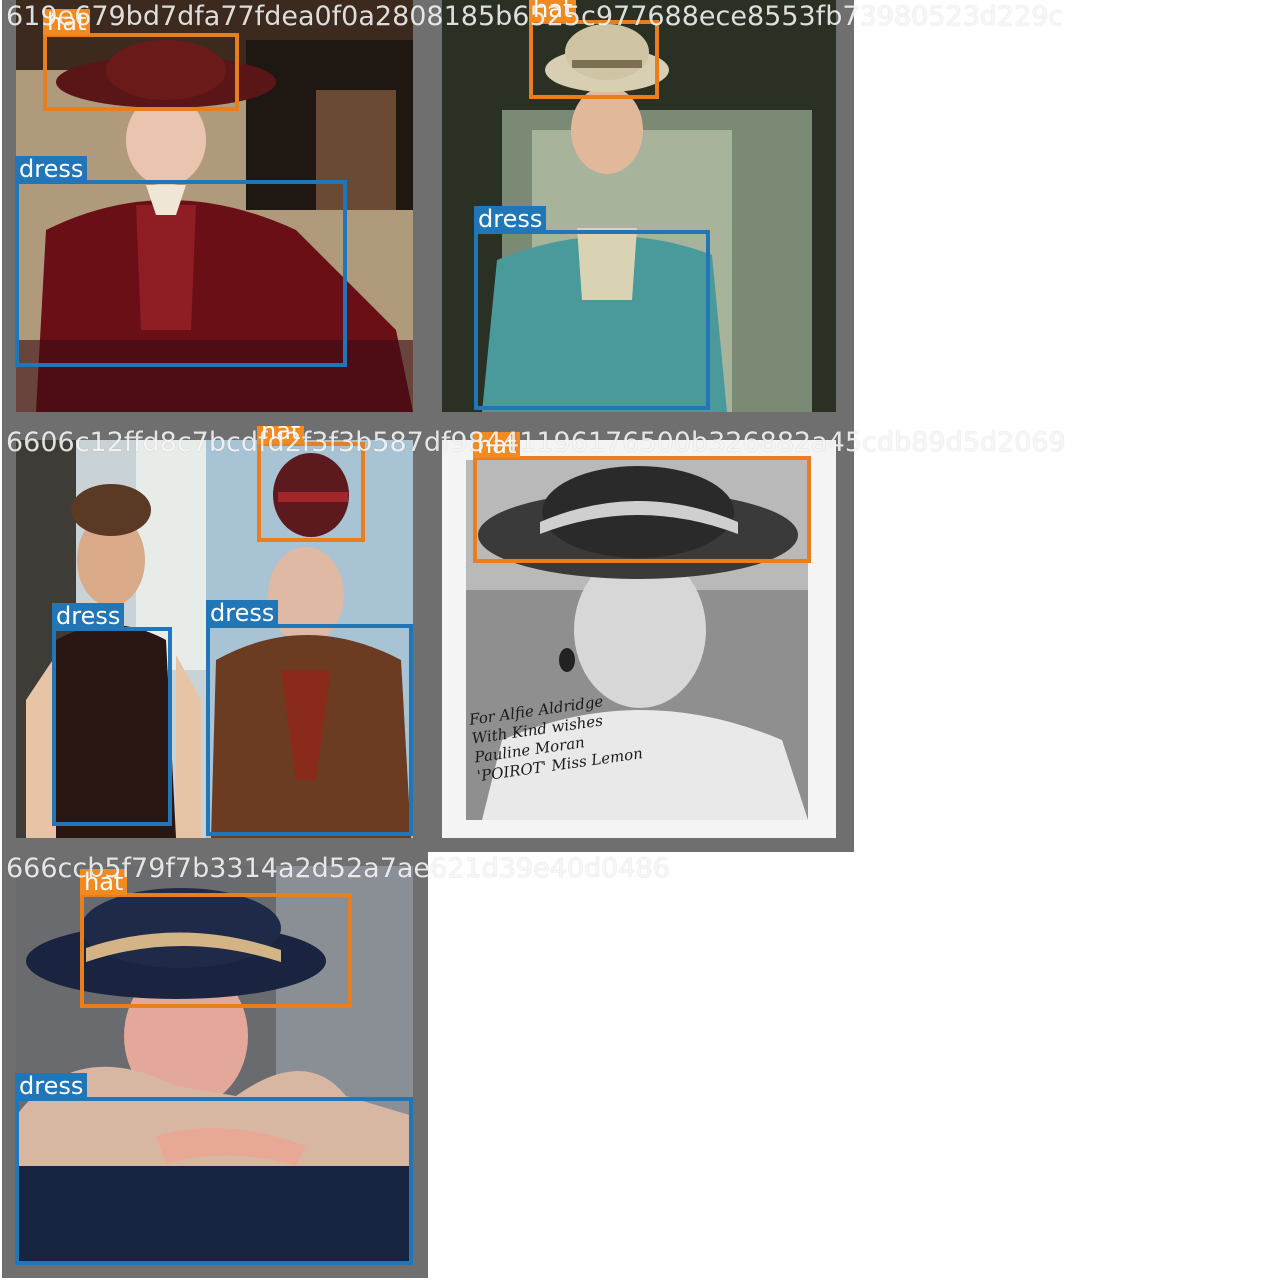  I want to click on image-tile-1: hat dress, so click(215, 213).